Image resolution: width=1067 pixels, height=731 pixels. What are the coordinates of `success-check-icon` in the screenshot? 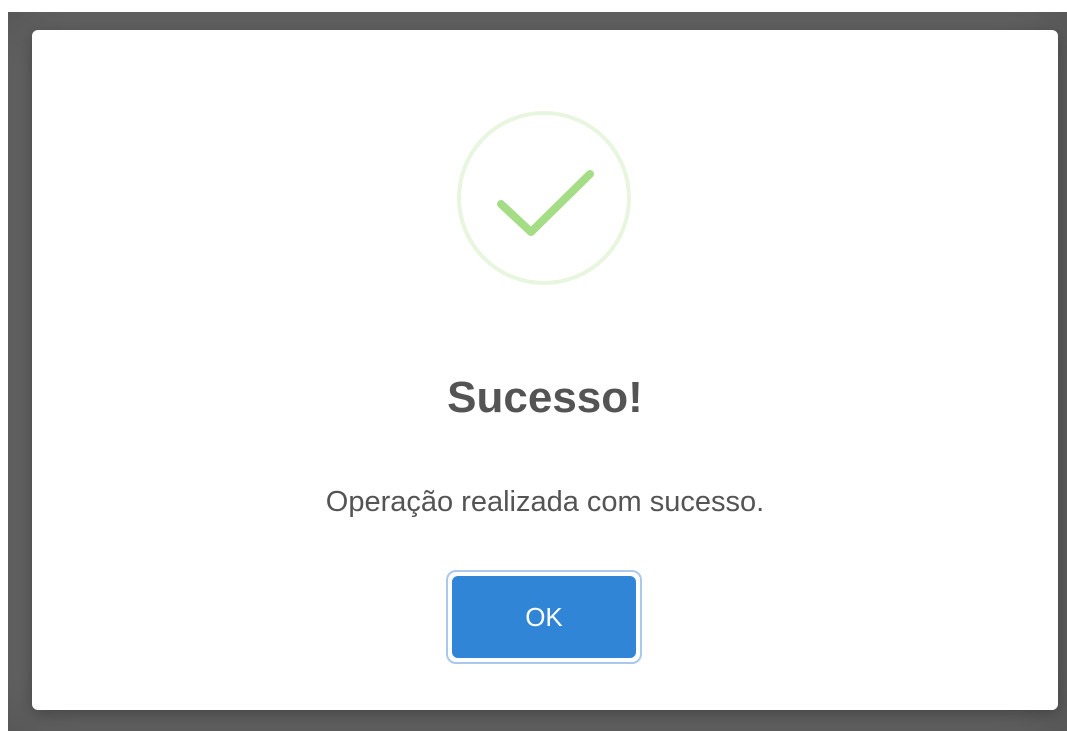 It's located at (544, 198).